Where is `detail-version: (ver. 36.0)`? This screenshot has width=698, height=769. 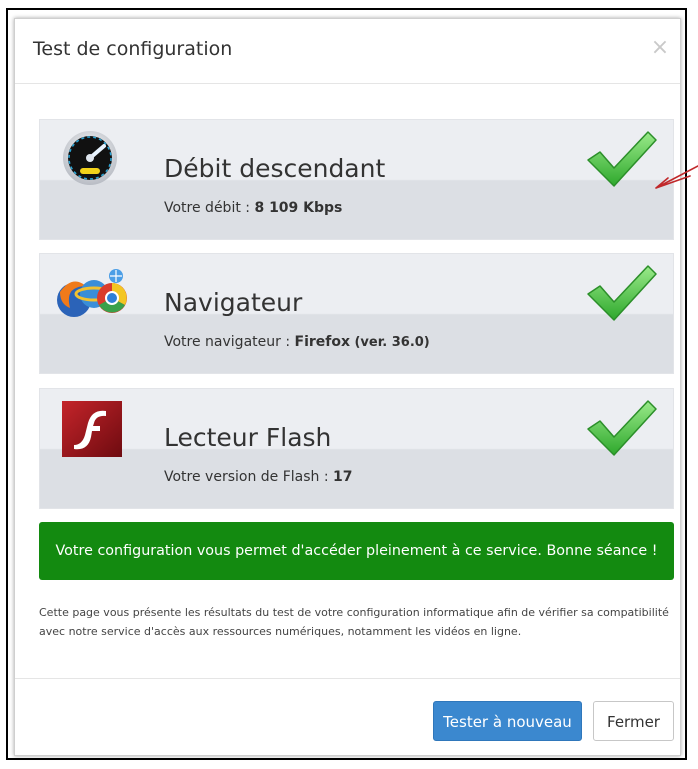
detail-version: (ver. 36.0) is located at coordinates (392, 342).